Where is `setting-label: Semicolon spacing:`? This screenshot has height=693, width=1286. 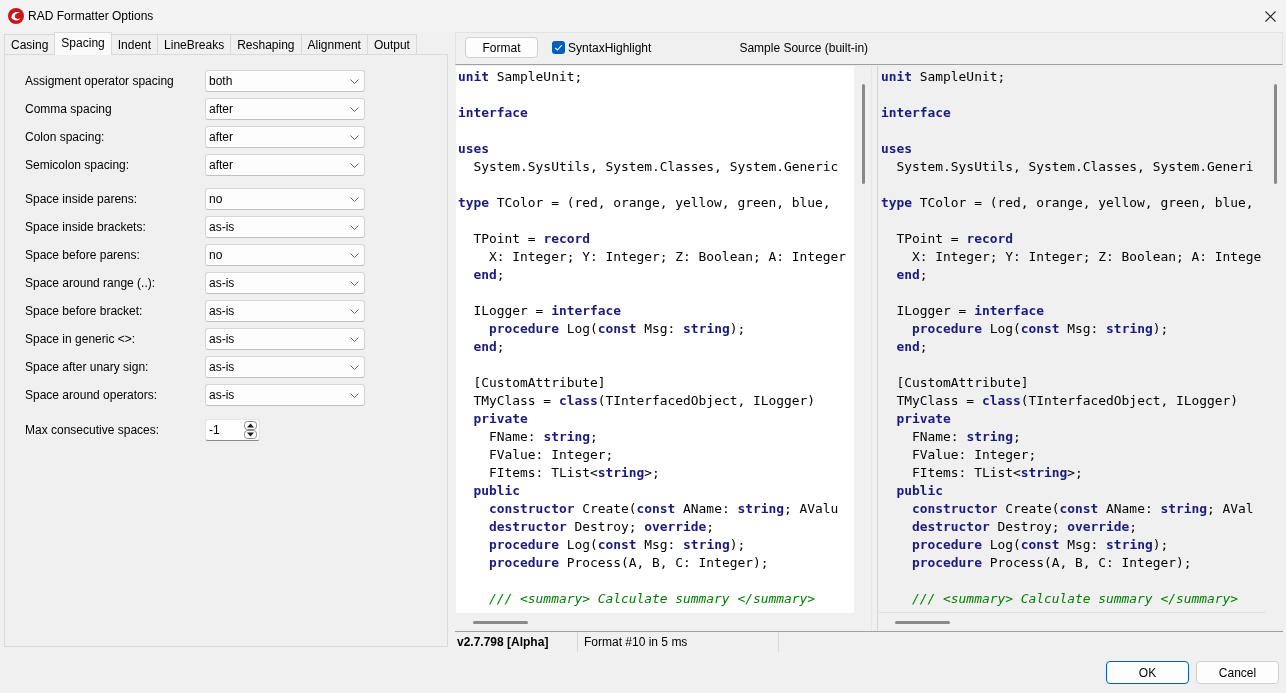 setting-label: Semicolon spacing: is located at coordinates (78, 165).